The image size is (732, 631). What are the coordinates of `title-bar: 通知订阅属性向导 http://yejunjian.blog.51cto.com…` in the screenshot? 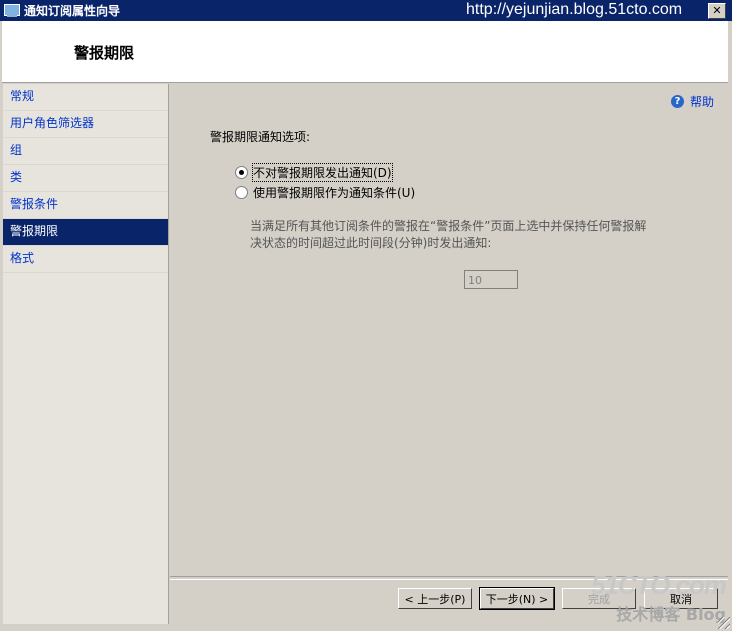 It's located at (366, 10).